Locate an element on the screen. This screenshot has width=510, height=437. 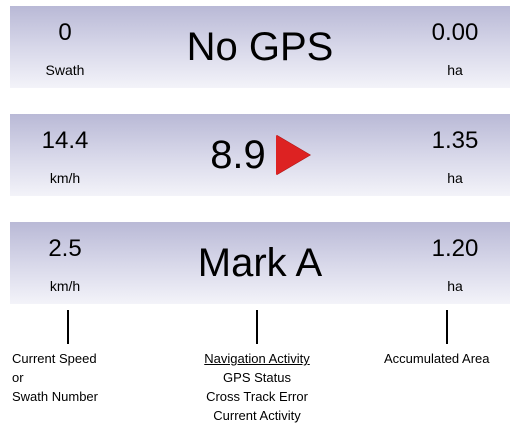
area-value: 1.20 is located at coordinates (455, 248).